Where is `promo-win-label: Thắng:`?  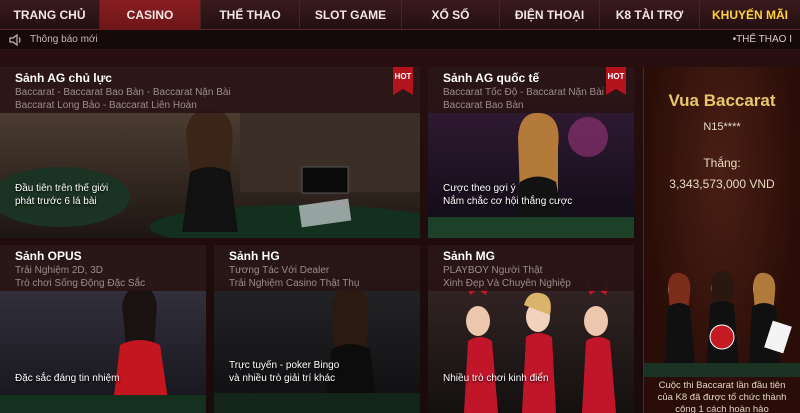
promo-win-label: Thắng: is located at coordinates (722, 163).